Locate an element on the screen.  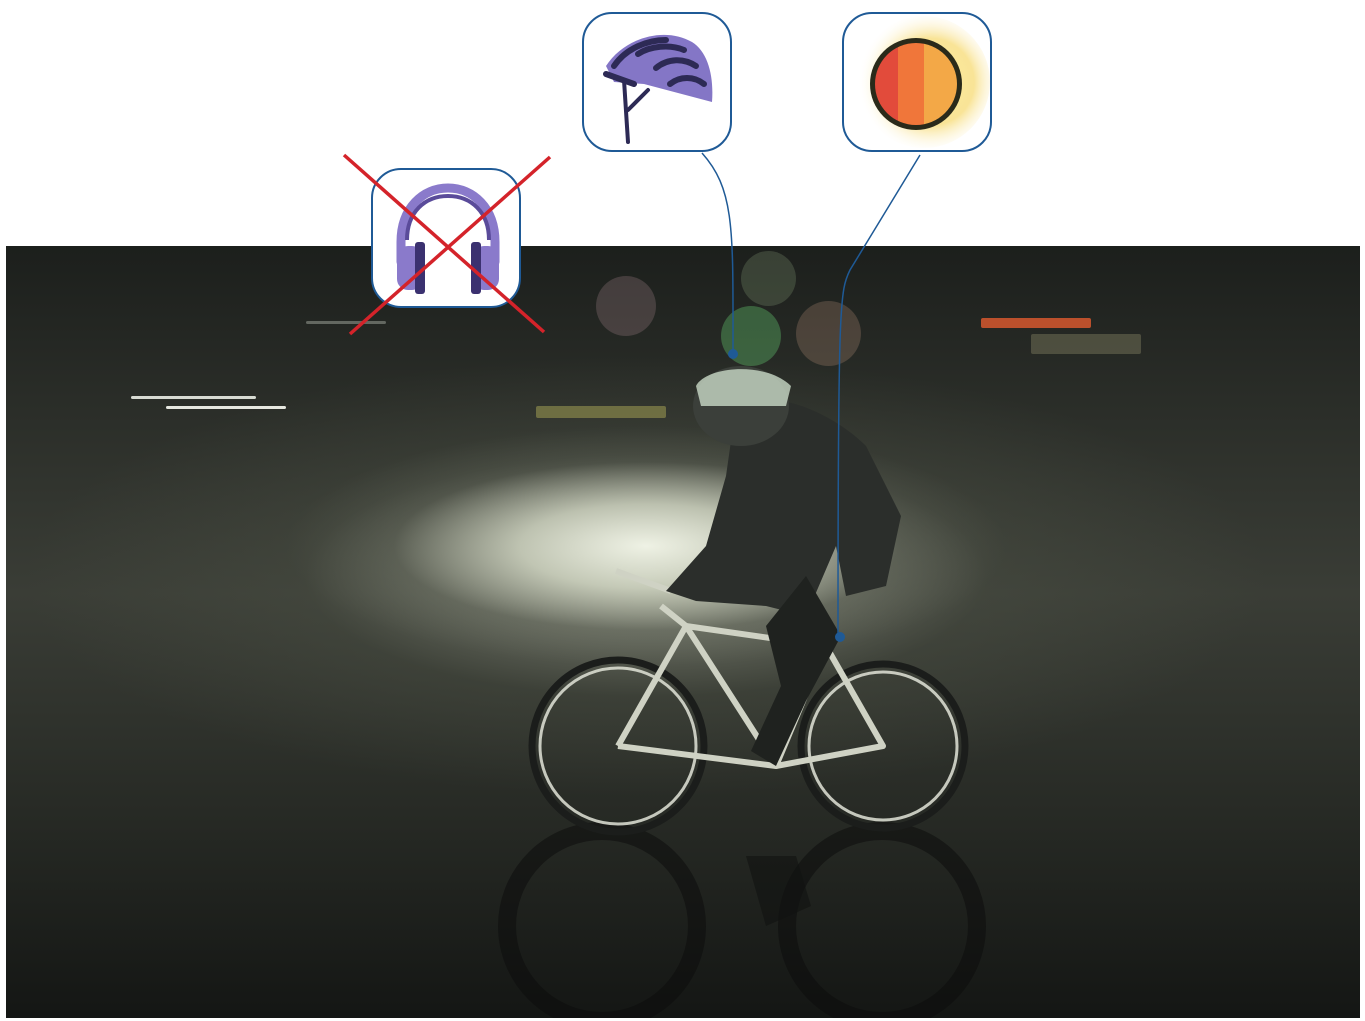
bicycle-helmet-icon is located at coordinates (658, 89).